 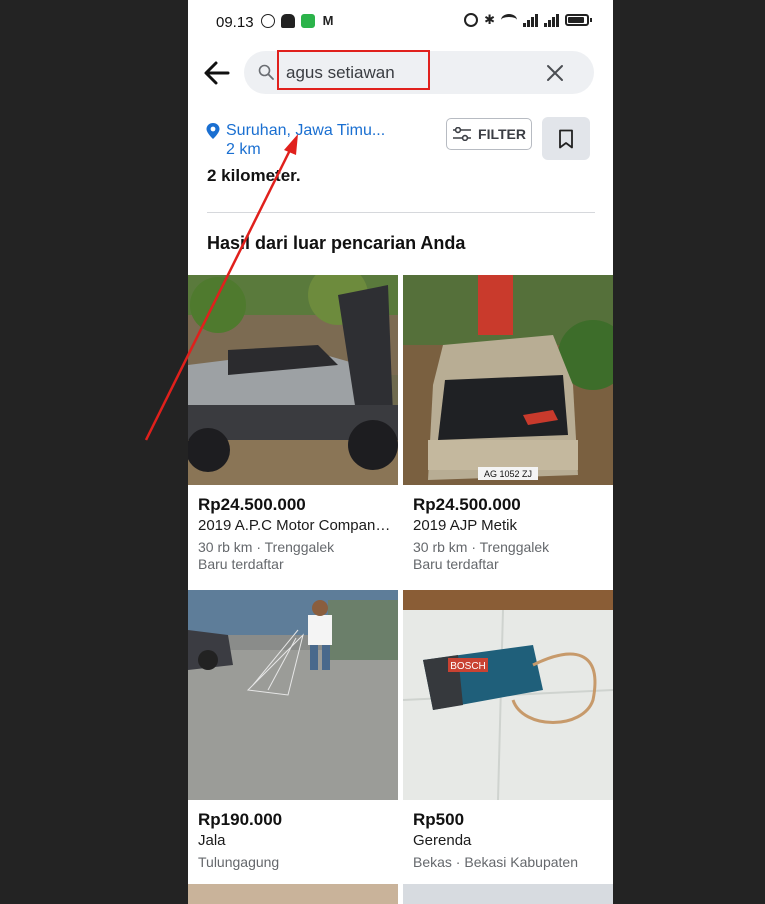 I want to click on filter-label: FILTER, so click(x=502, y=134).